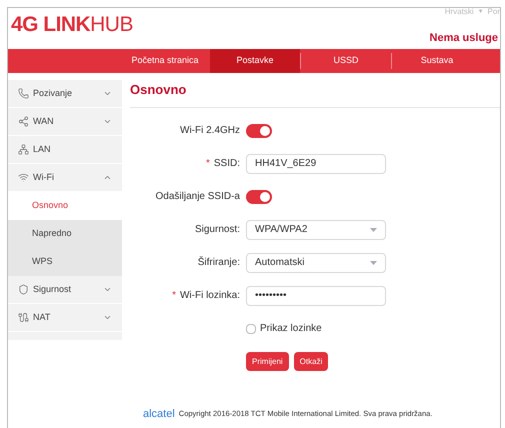  I want to click on sidebar-item: Sigurnost, so click(65, 290).